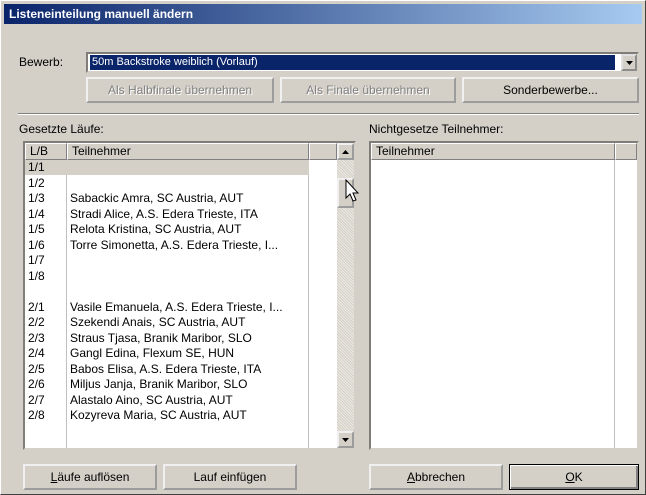 This screenshot has height=495, width=646. What do you see at coordinates (157, 198) in the screenshot?
I see `cell-teilnehmer: Sabackic Amra, SC Austria, AUT` at bounding box center [157, 198].